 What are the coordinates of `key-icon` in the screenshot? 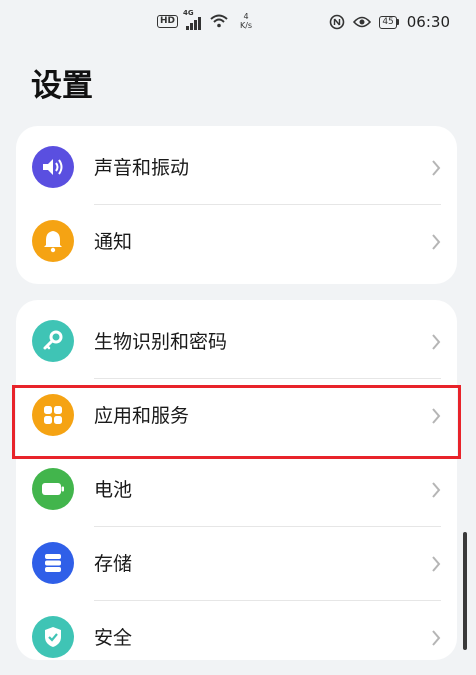 It's located at (53, 341).